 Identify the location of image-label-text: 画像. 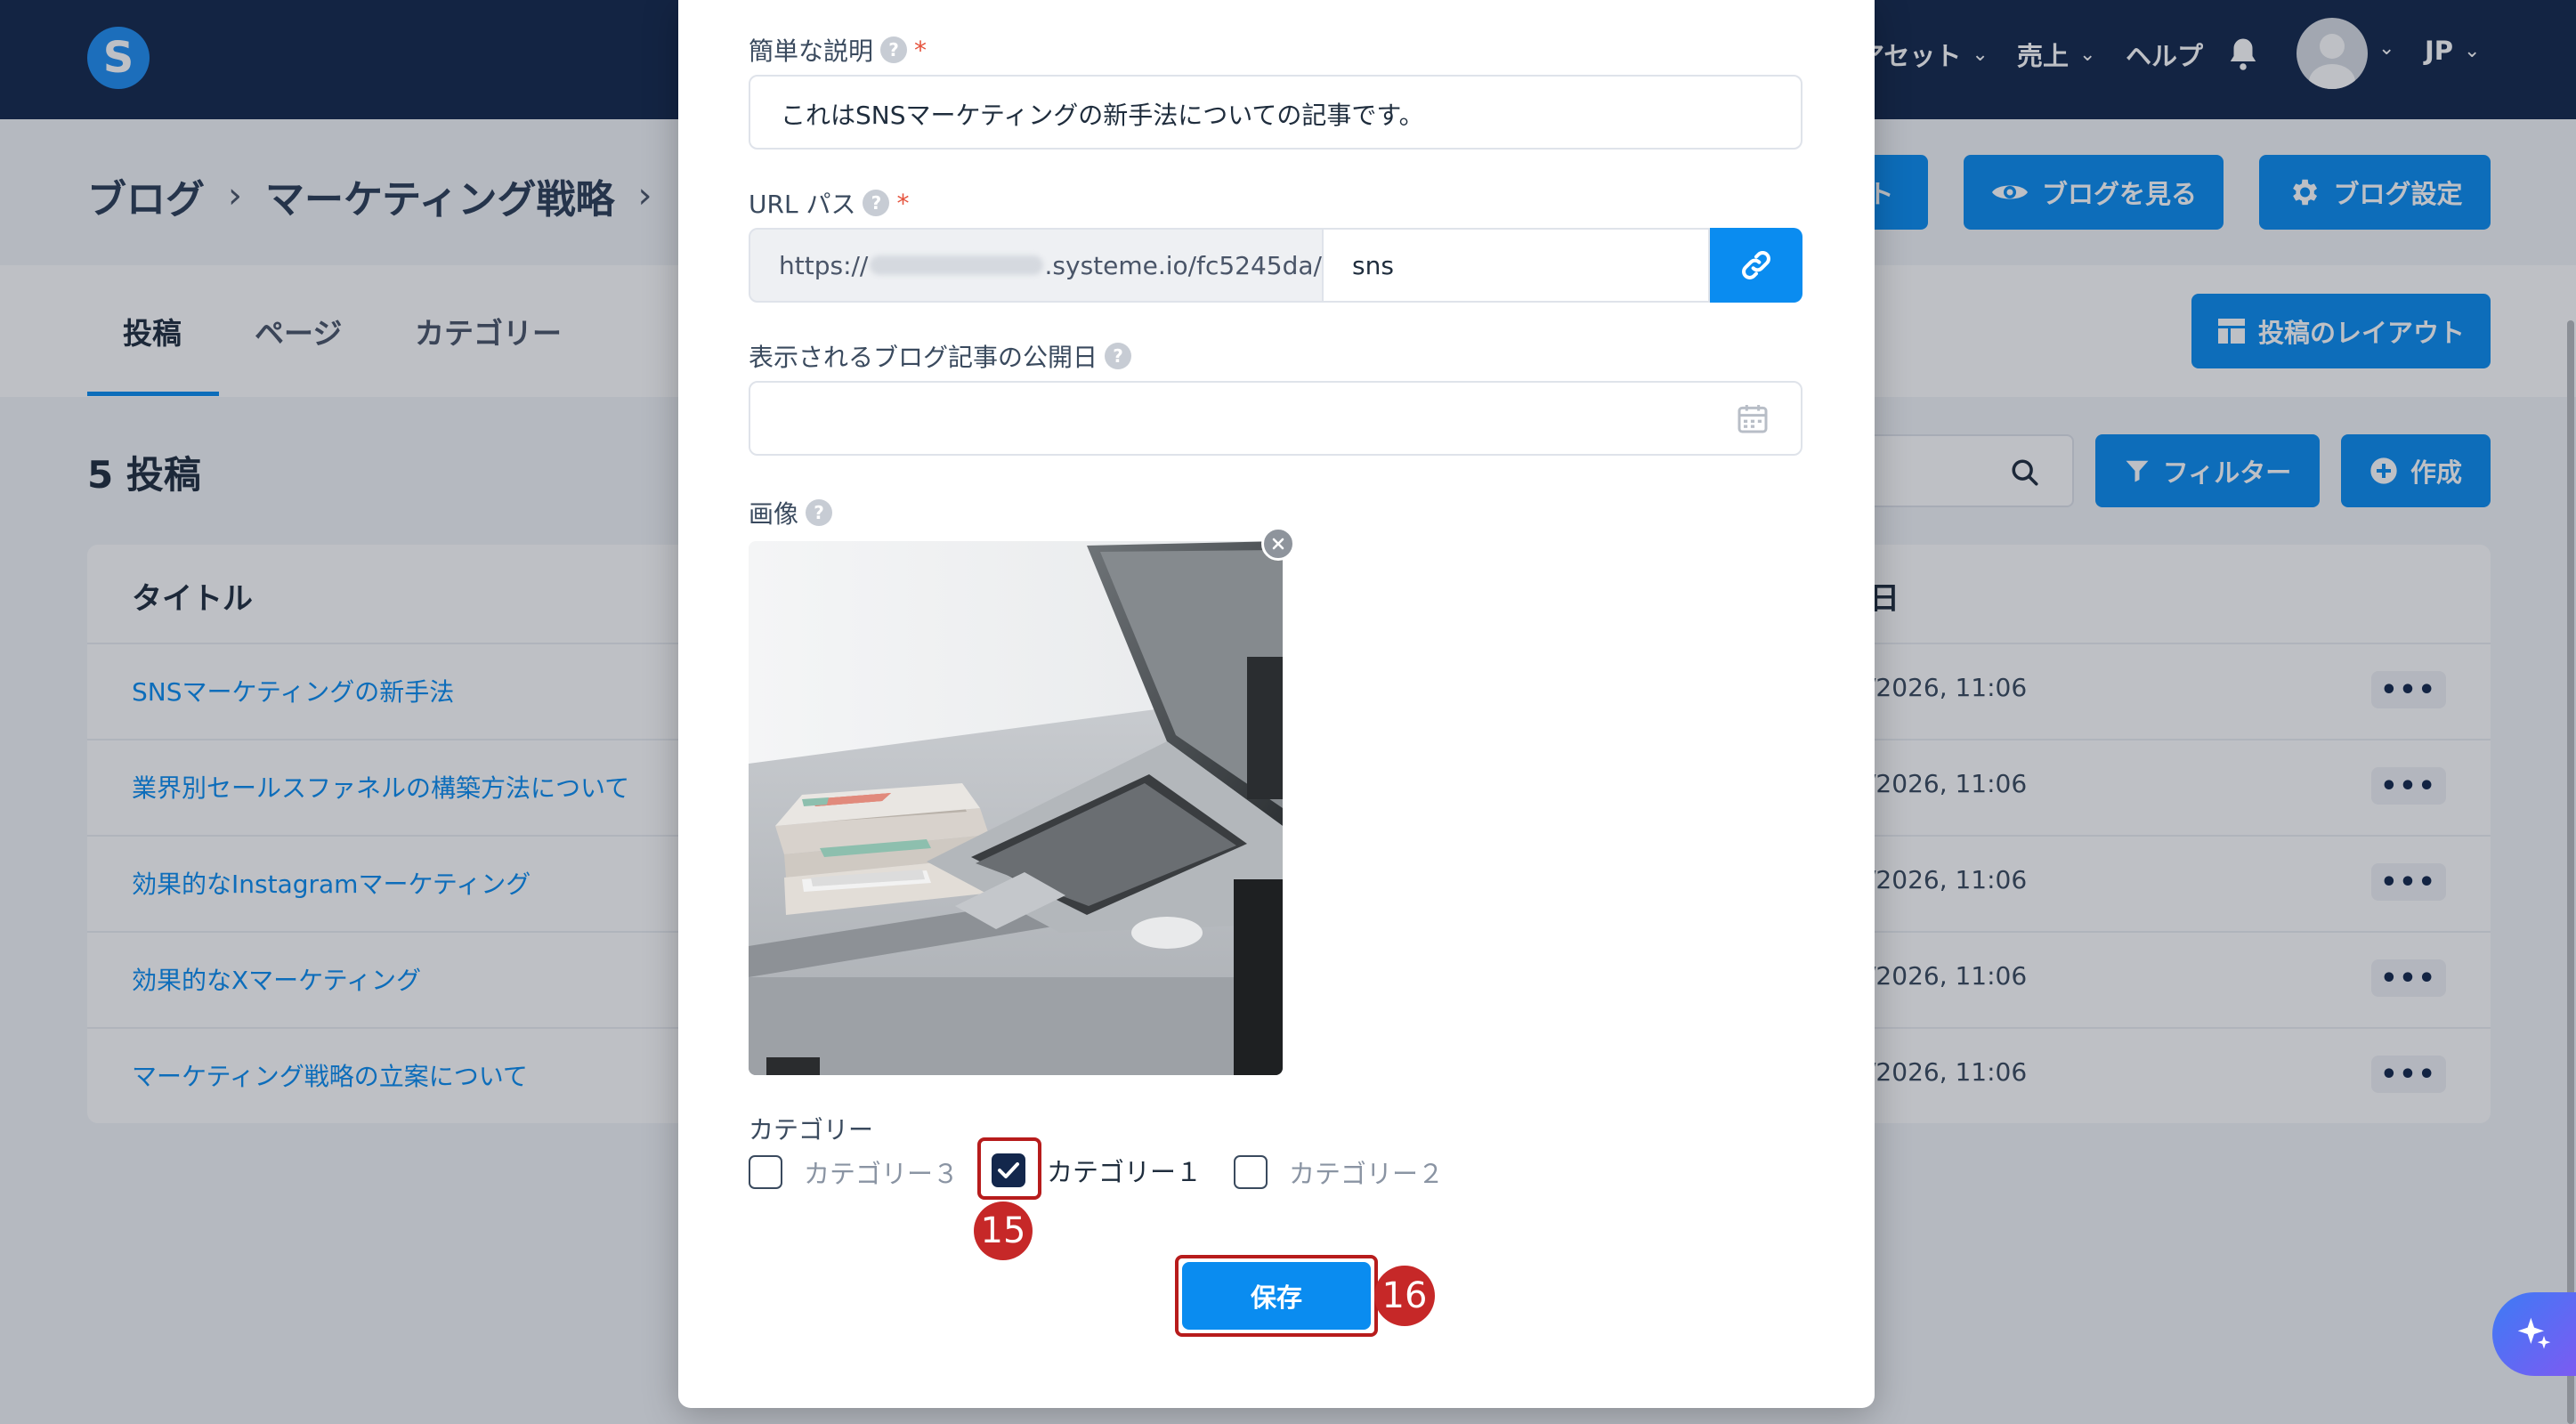
(774, 514).